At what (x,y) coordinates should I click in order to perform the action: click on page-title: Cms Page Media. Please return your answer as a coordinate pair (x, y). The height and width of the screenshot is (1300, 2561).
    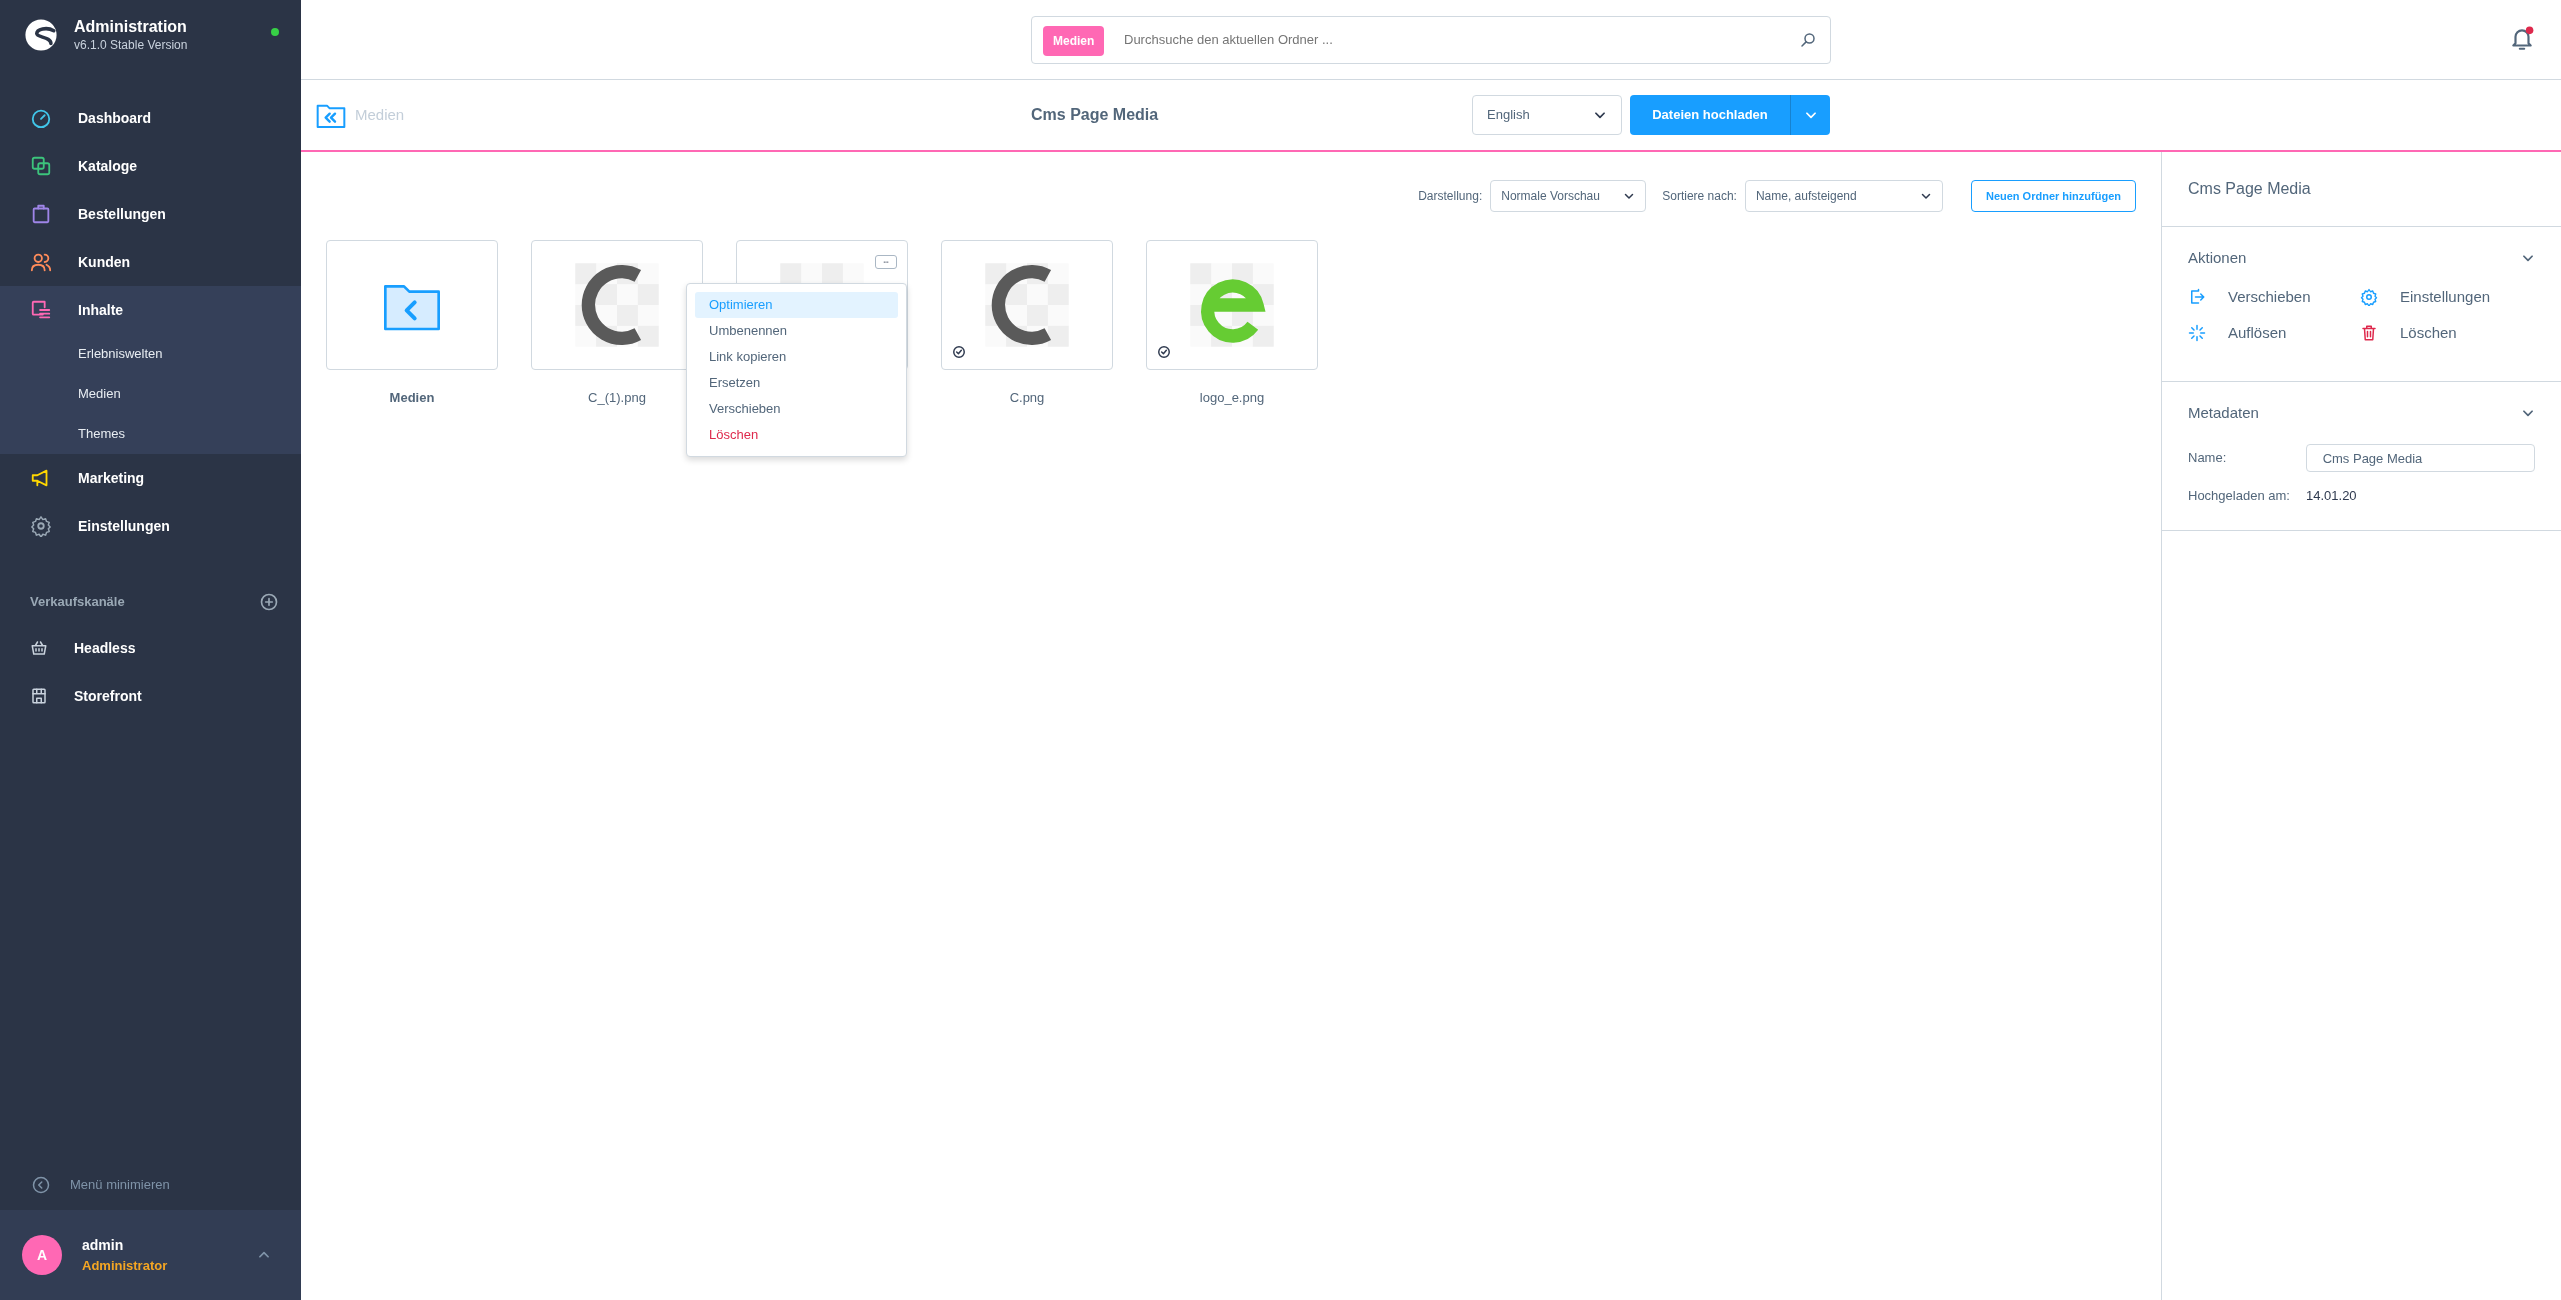
    Looking at the image, I should click on (1095, 115).